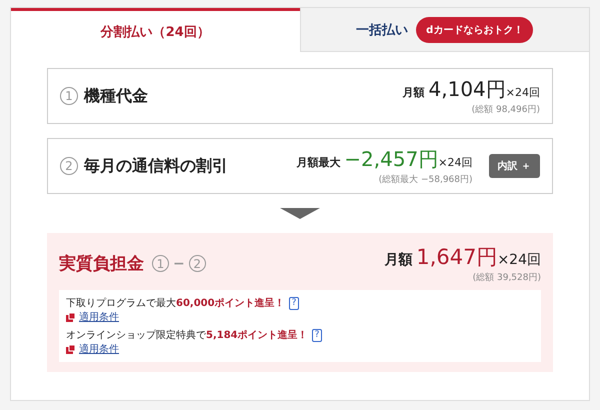 The width and height of the screenshot is (600, 410). I want to click on payment-tab: 一括払い dカードならおトク！, so click(444, 30).